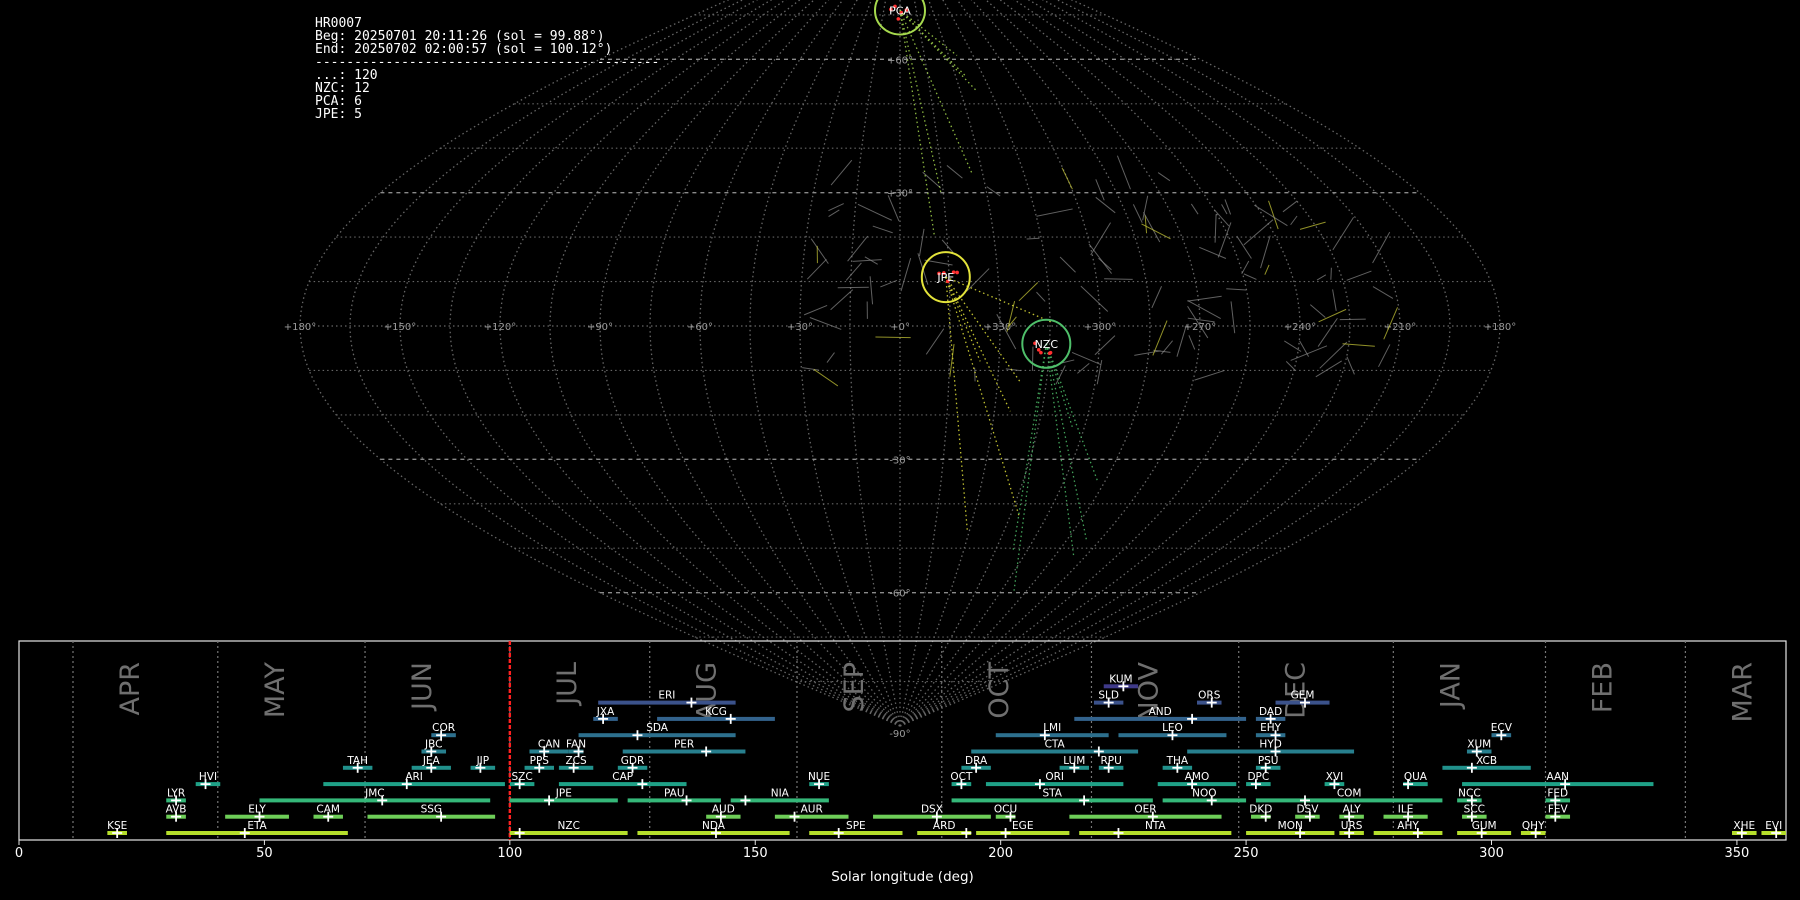 This screenshot has width=1800, height=900. I want to click on shower-label: JXA, so click(605, 712).